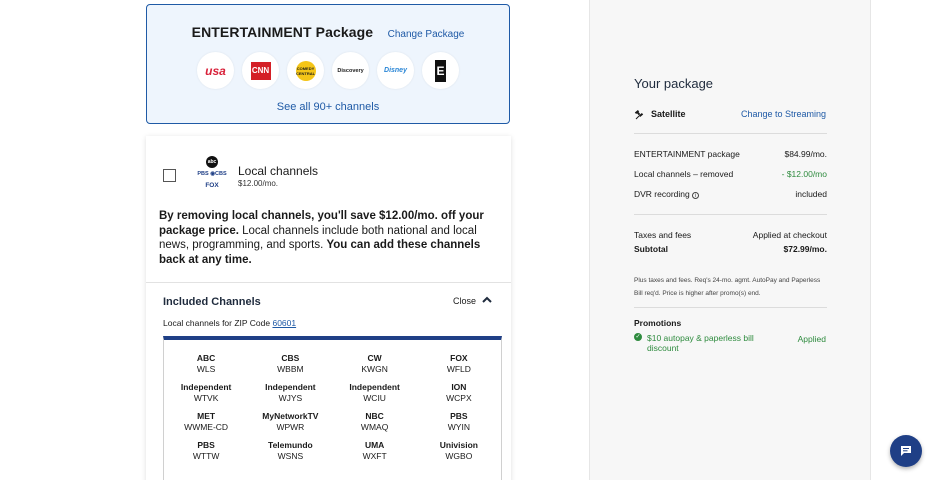 The image size is (937, 480). Describe the element at coordinates (290, 427) in the screenshot. I see `channel-call-sign: WPWR` at that location.